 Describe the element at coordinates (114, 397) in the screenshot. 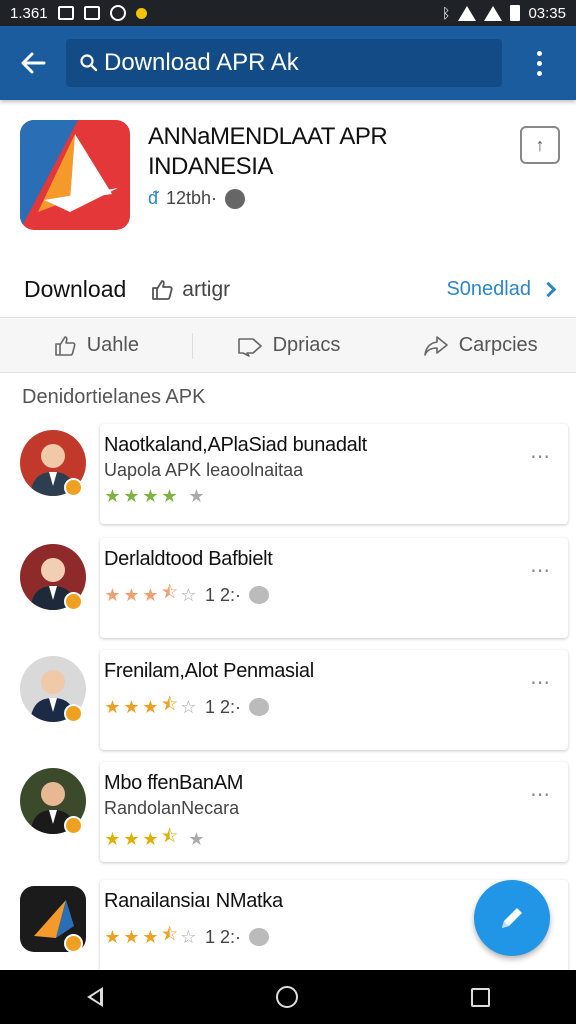

I see `section-title: Denidortielanes APK` at that location.